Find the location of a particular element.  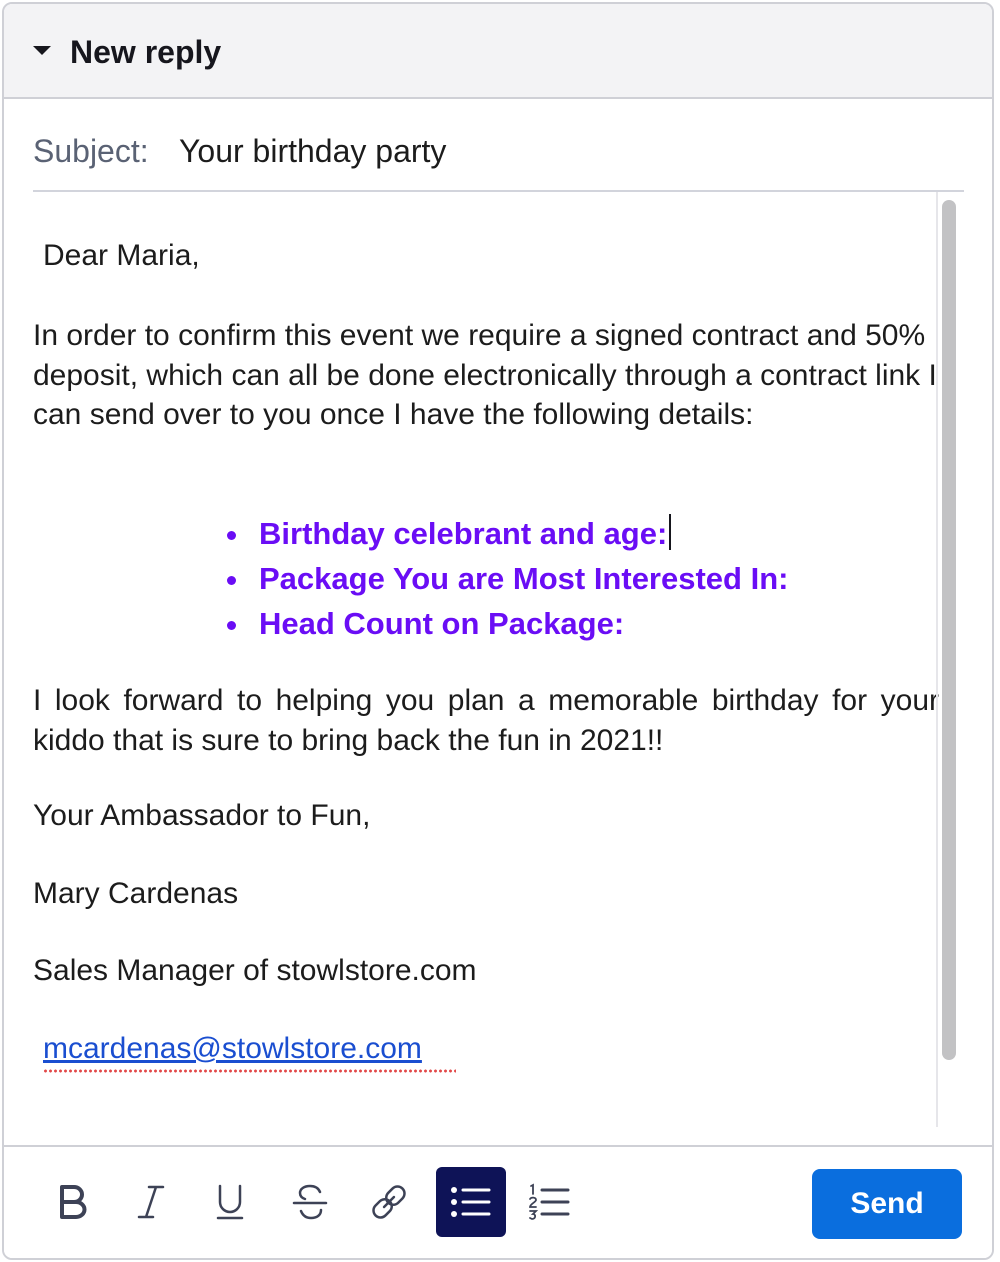

italic-icon is located at coordinates (151, 1202).